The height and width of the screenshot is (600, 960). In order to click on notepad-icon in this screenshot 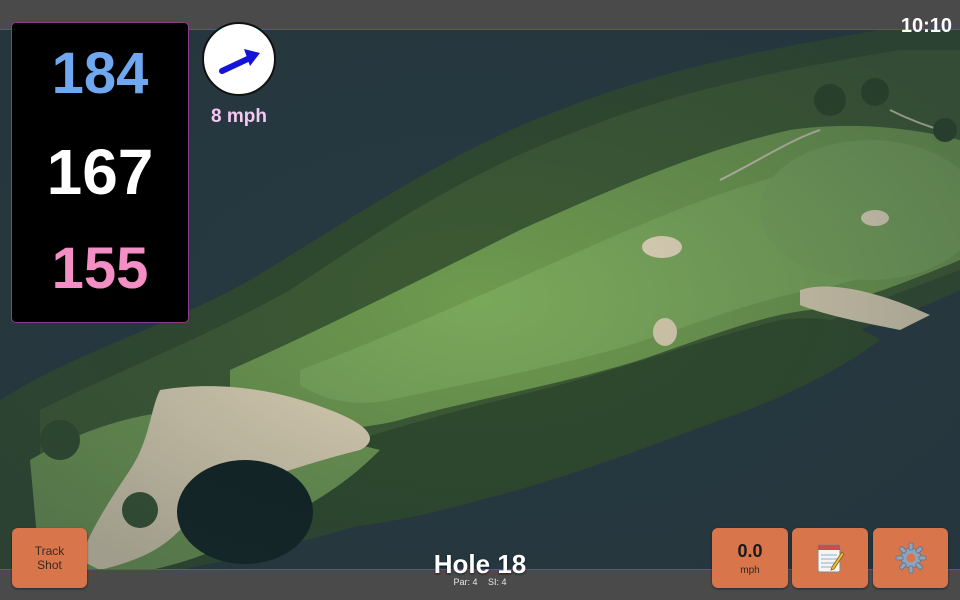, I will do `click(831, 558)`.